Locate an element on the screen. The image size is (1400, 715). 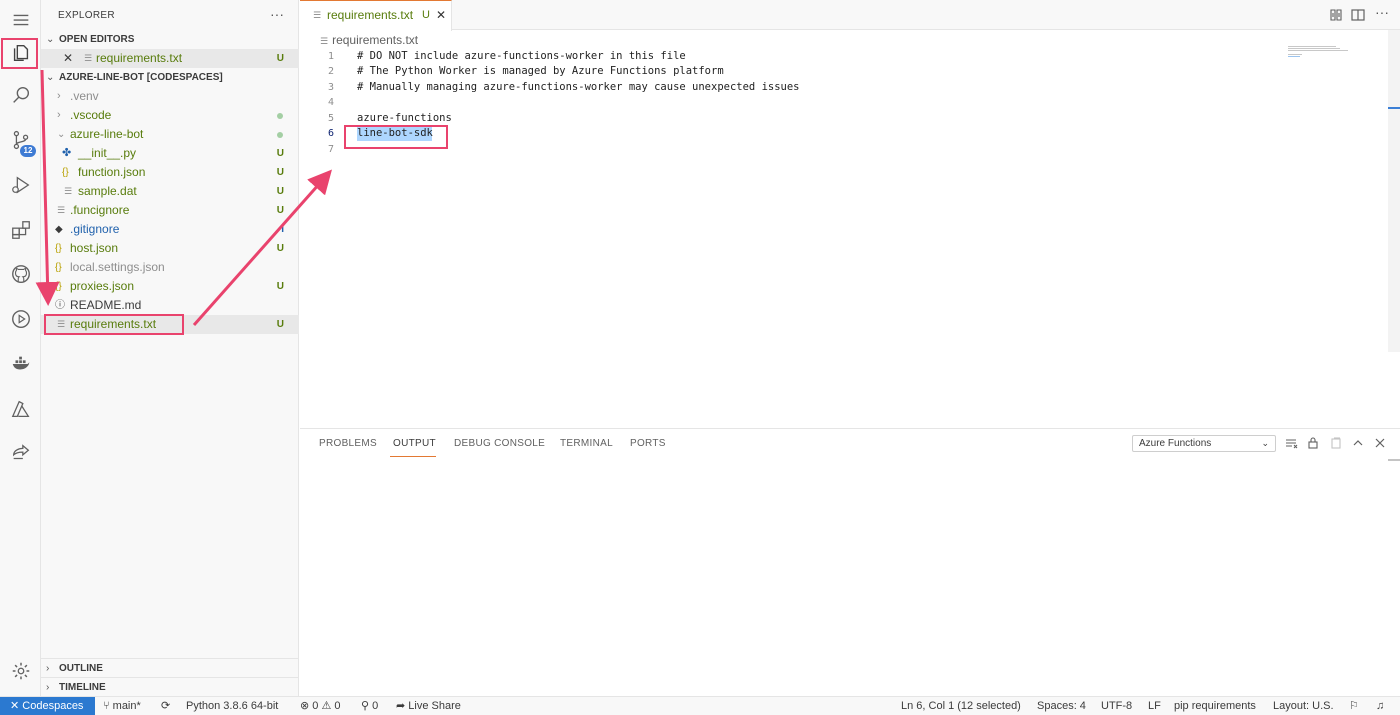
arrow-down is located at coordinates (47, 187).